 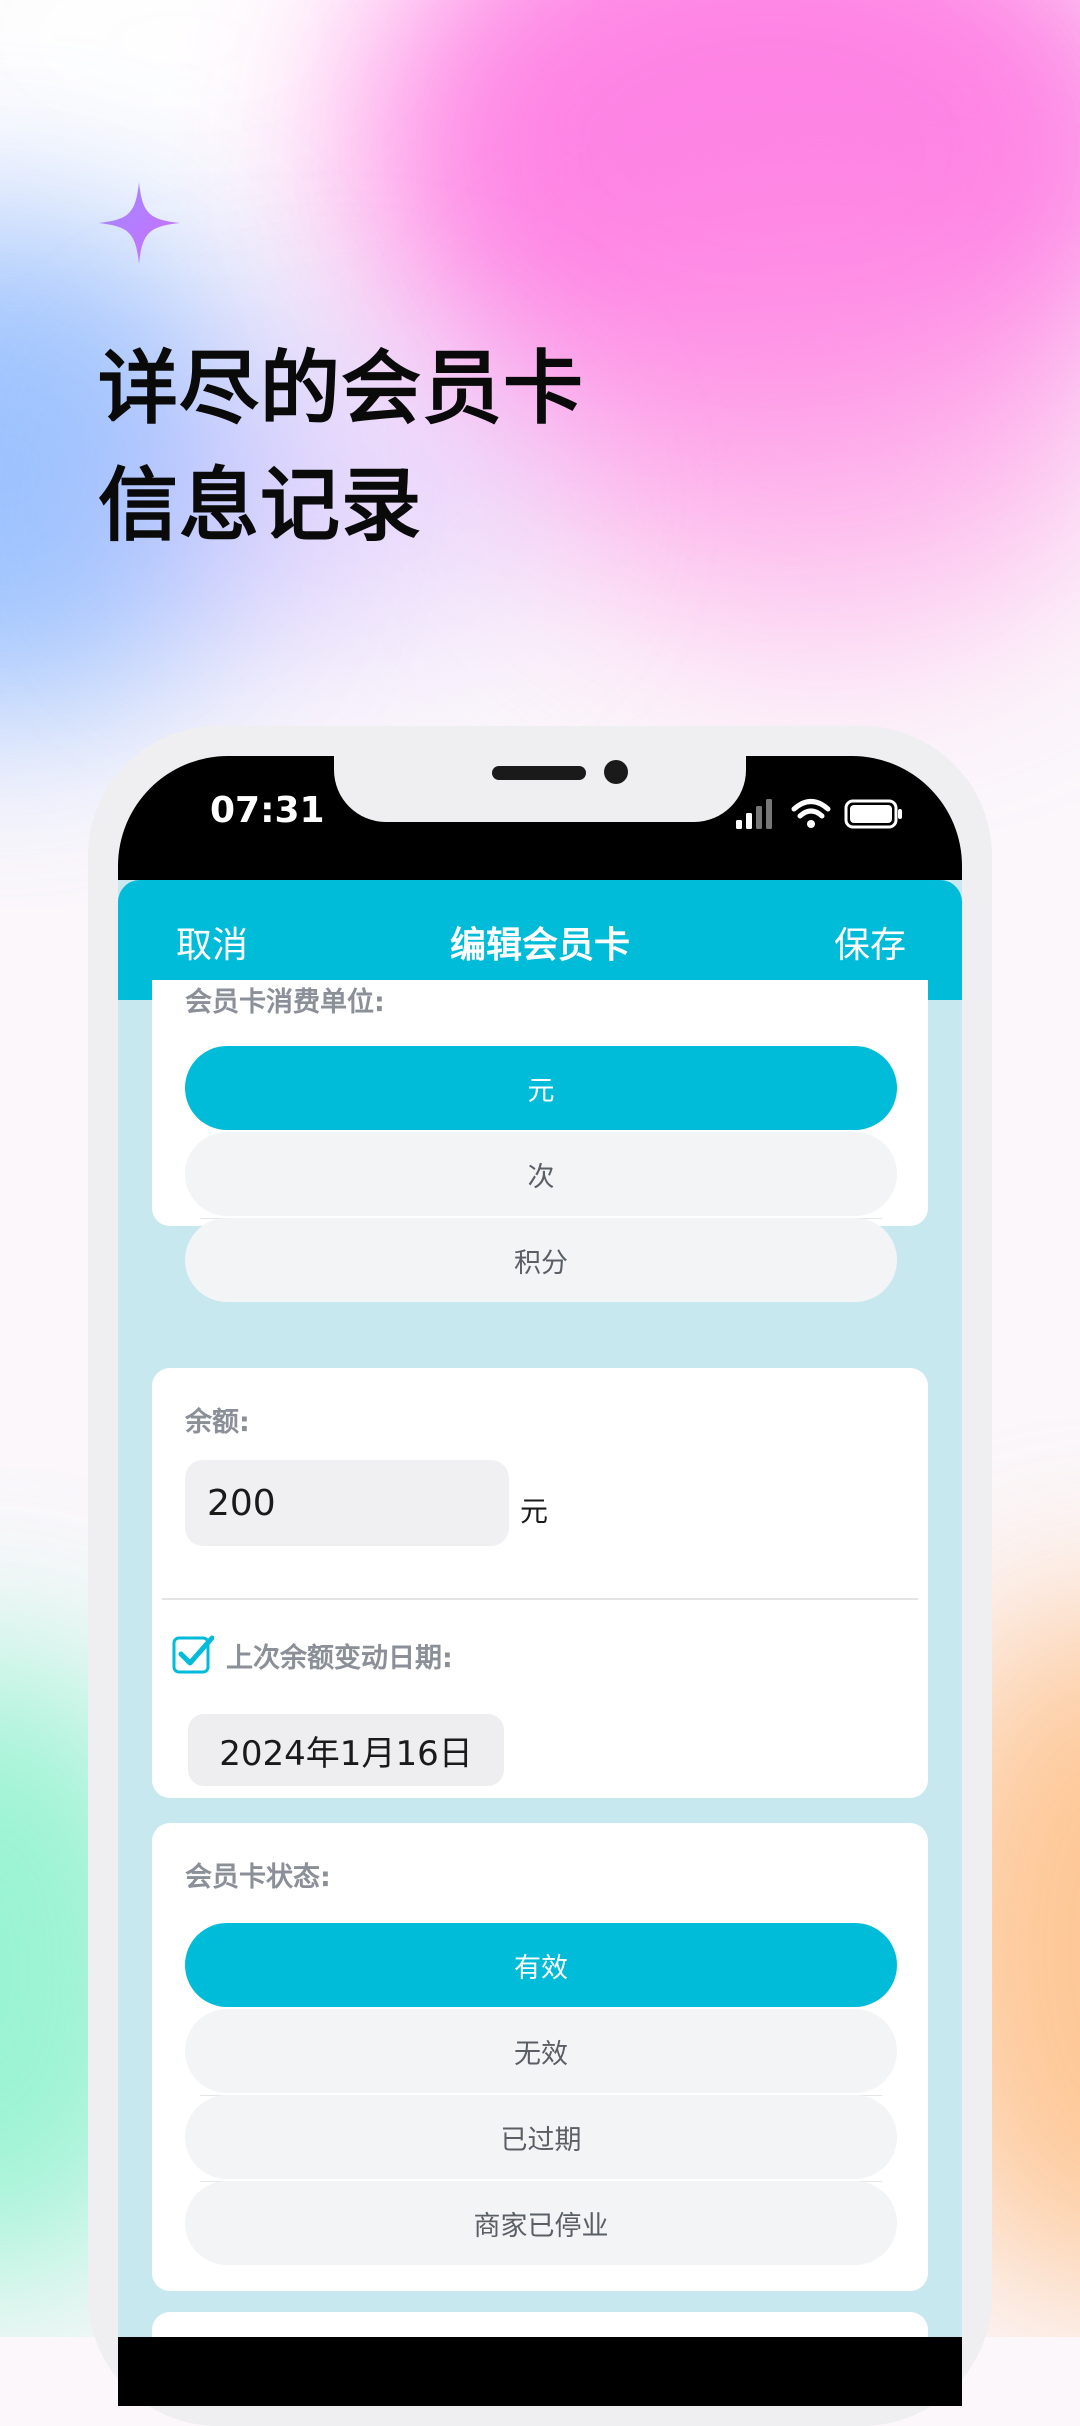 I want to click on status-icons, so click(x=819, y=814).